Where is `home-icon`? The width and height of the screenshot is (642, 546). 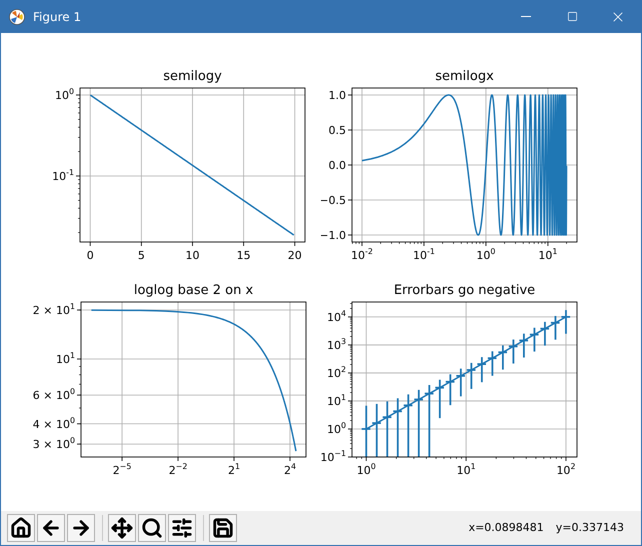 home-icon is located at coordinates (21, 528).